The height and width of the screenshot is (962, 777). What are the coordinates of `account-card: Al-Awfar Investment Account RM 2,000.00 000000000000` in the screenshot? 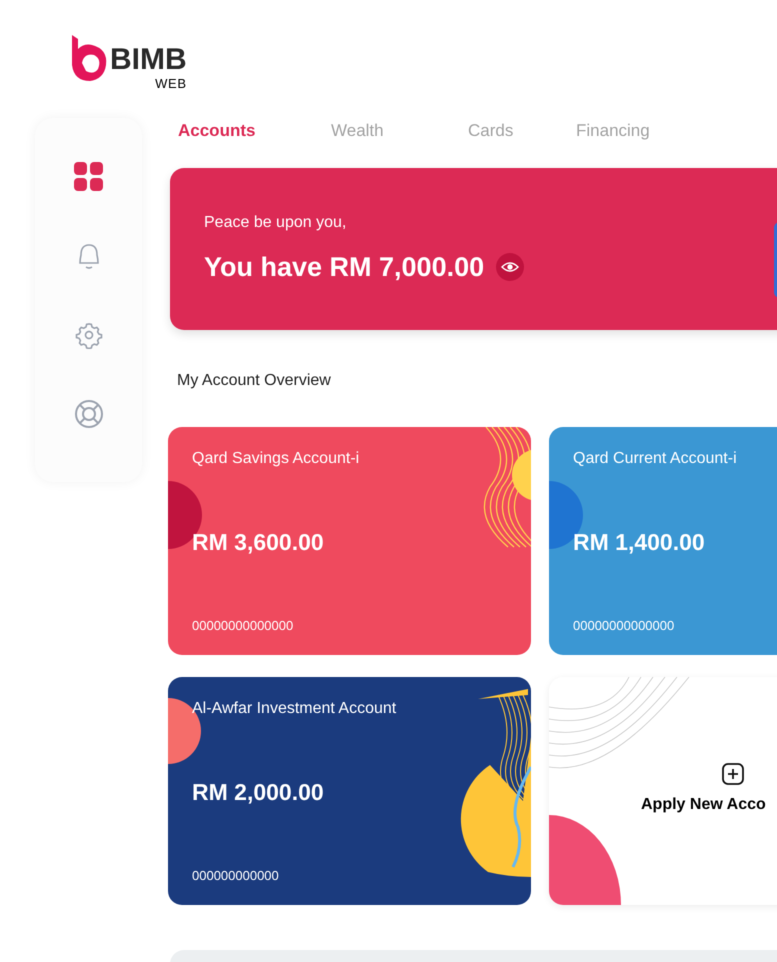 It's located at (349, 791).